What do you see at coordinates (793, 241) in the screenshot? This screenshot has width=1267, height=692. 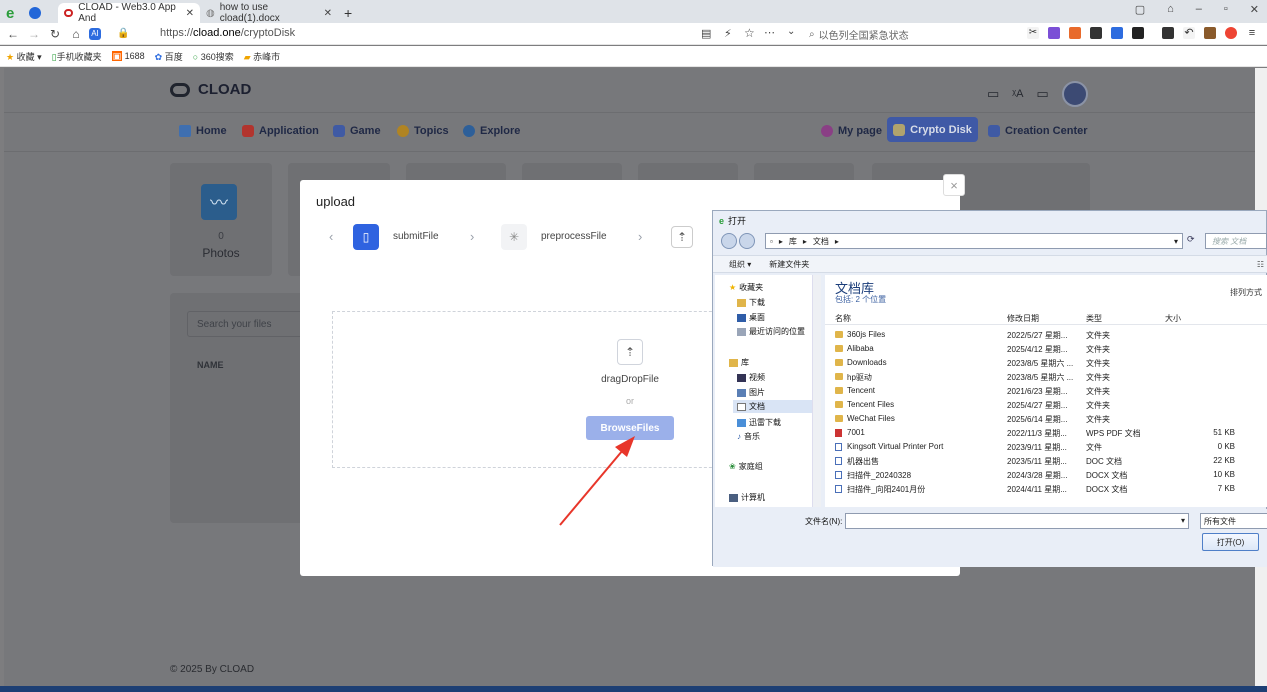 I see `path-segment: 库` at bounding box center [793, 241].